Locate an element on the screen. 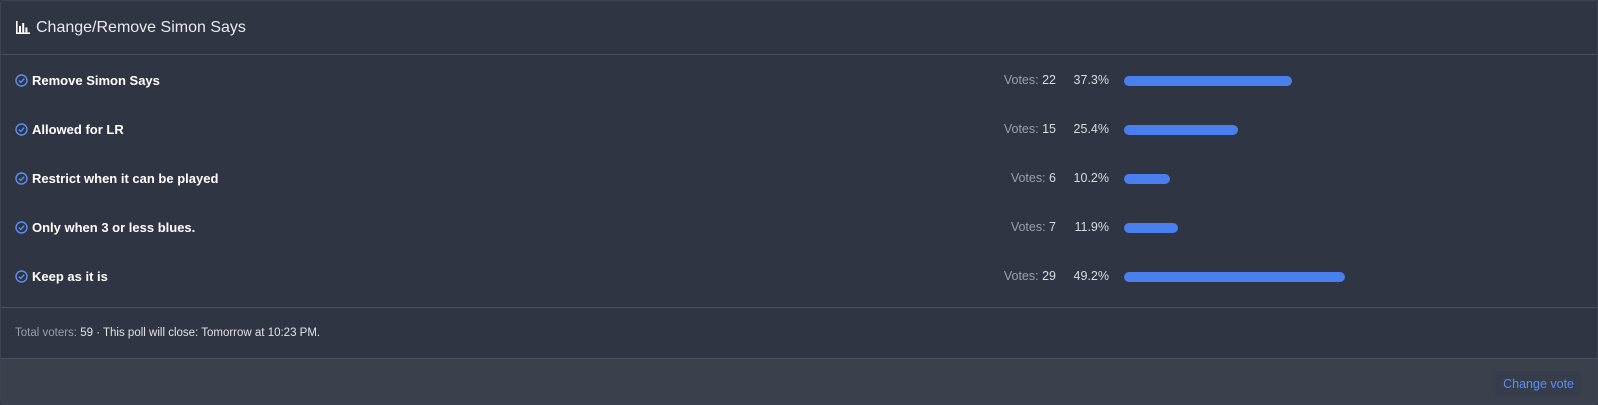 The image size is (1598, 405). option-label: Only when 3 or less blues. is located at coordinates (114, 227).